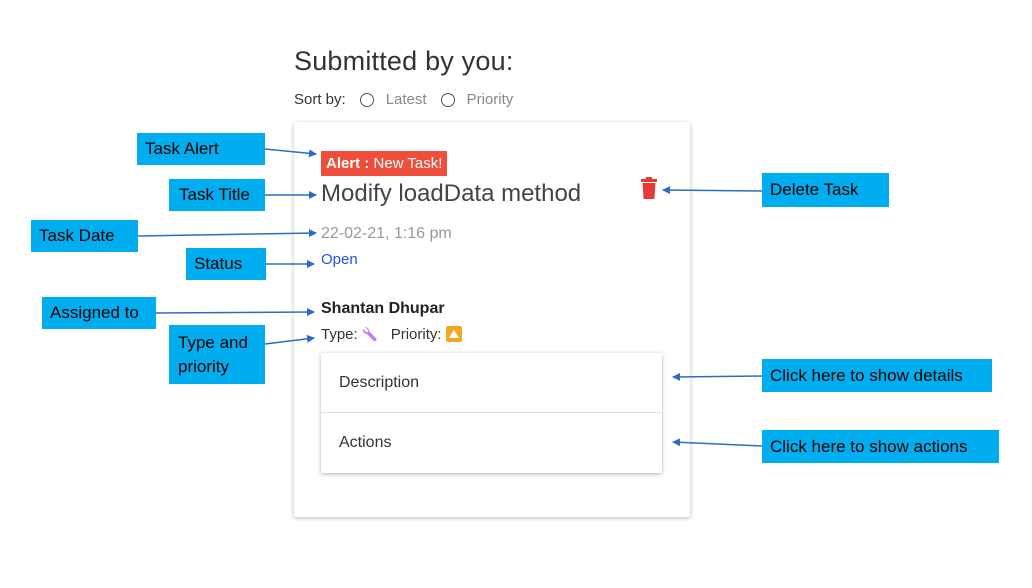 This screenshot has width=1032, height=588. What do you see at coordinates (201, 149) in the screenshot?
I see `callout-task-alert: Task Alert` at bounding box center [201, 149].